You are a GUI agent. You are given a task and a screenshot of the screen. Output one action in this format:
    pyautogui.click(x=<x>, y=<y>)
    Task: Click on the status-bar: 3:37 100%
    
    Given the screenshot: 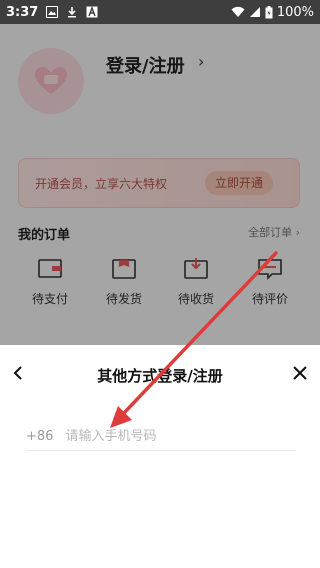 What is the action you would take?
    pyautogui.click(x=160, y=12)
    